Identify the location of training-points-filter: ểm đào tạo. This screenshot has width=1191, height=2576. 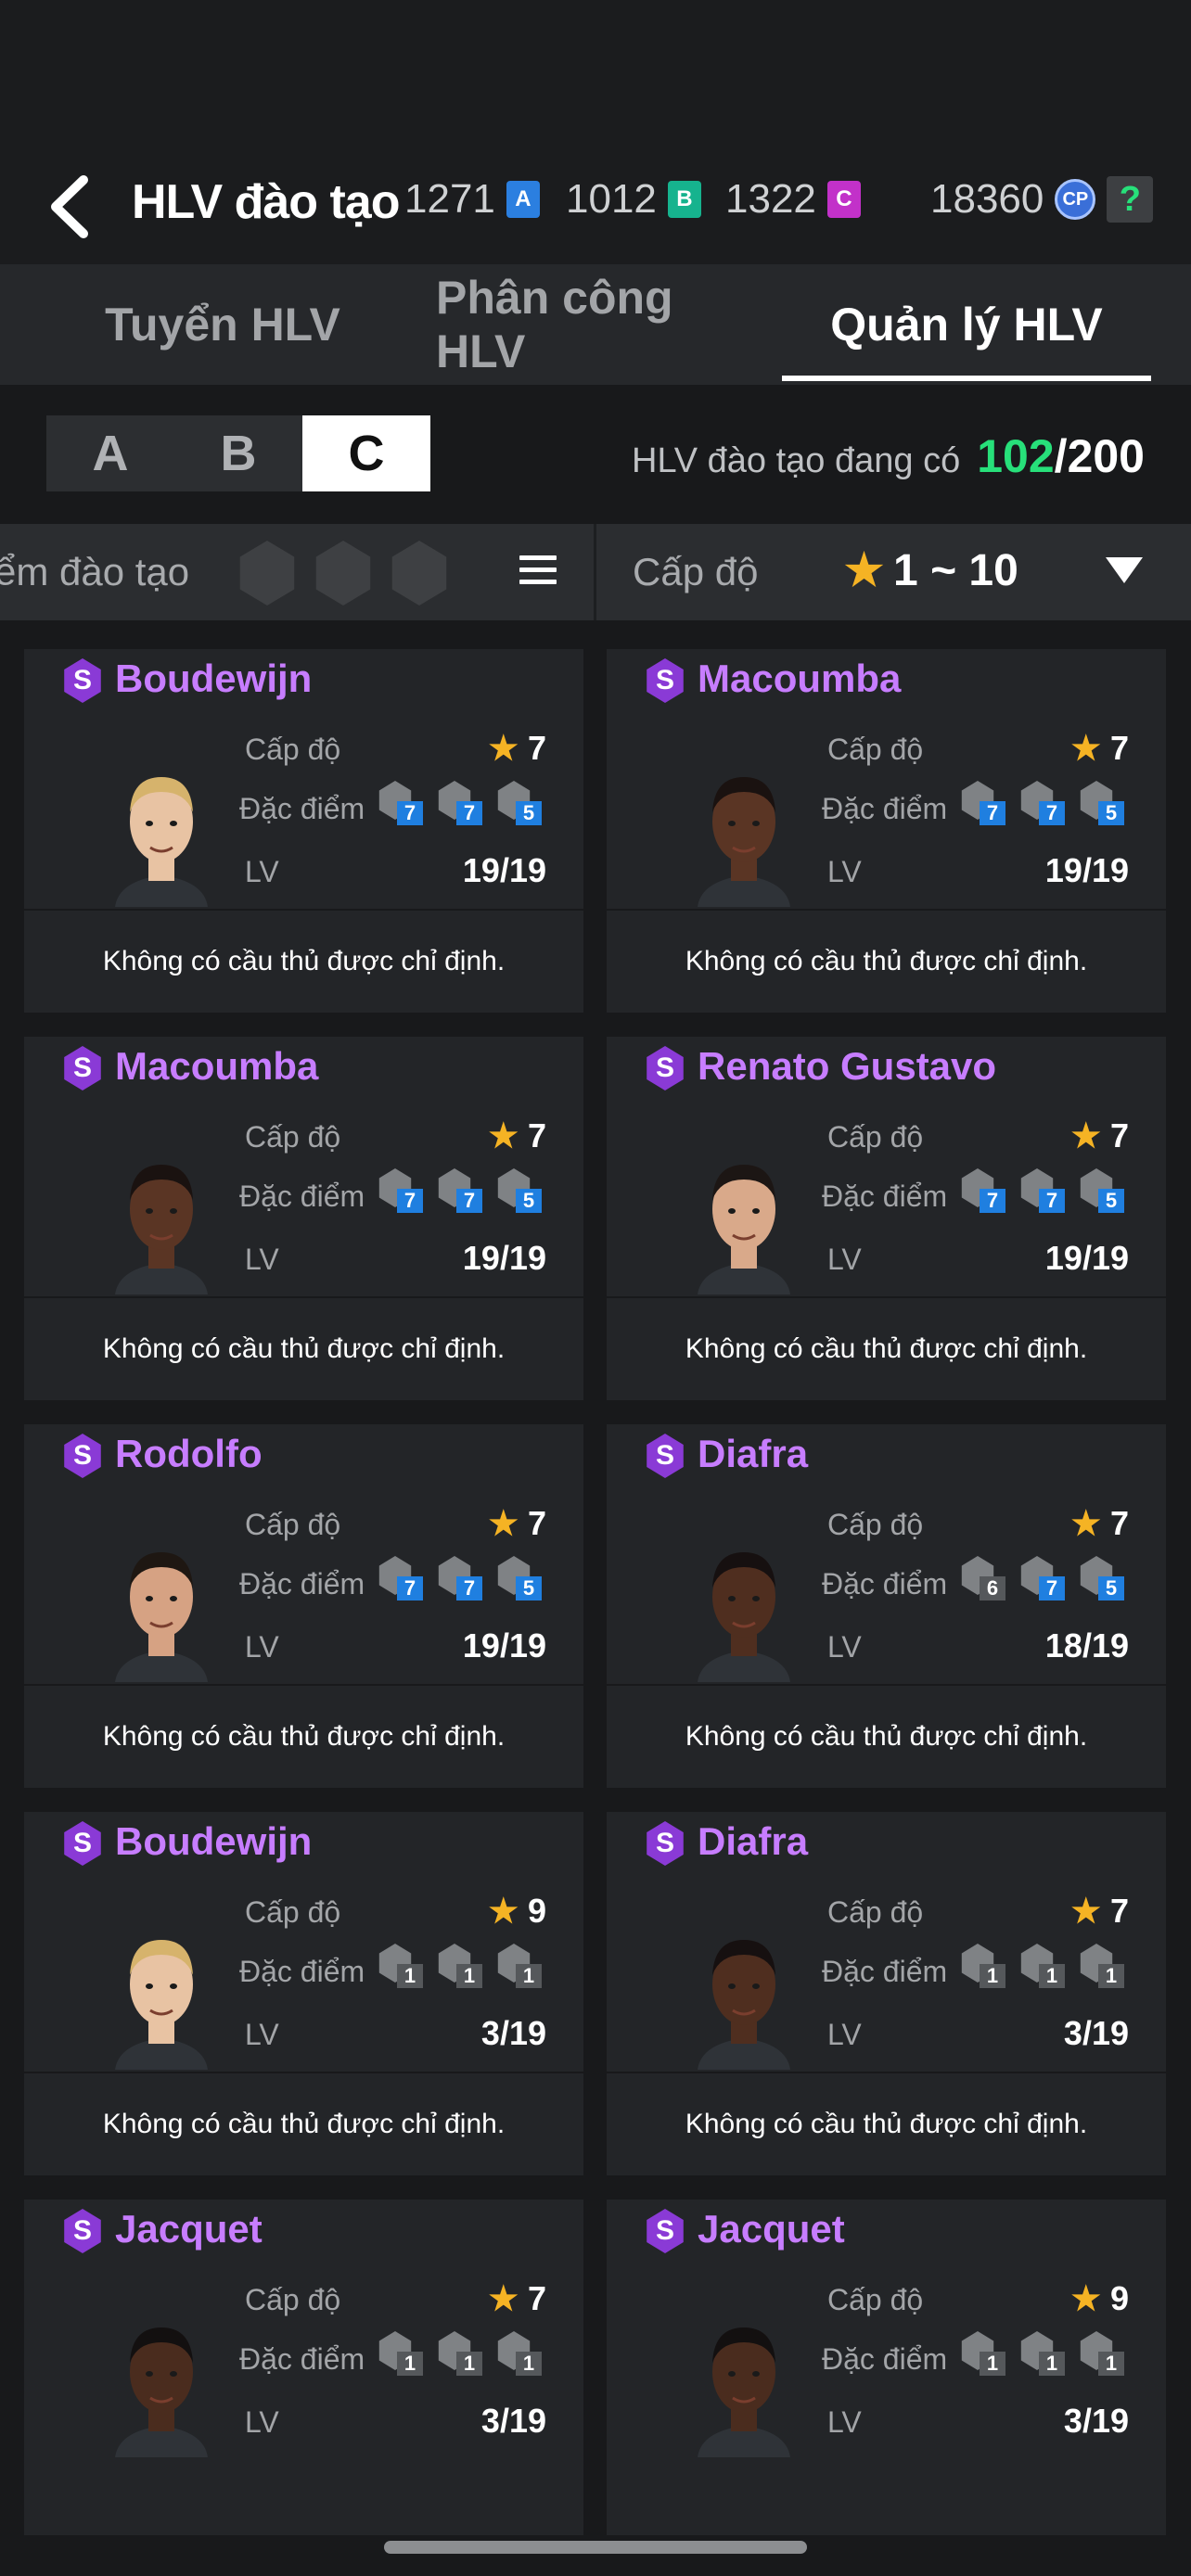
(297, 572).